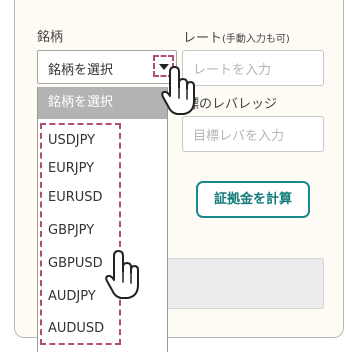  What do you see at coordinates (236, 38) in the screenshot?
I see `rate-label: レート(手動入力も可)` at bounding box center [236, 38].